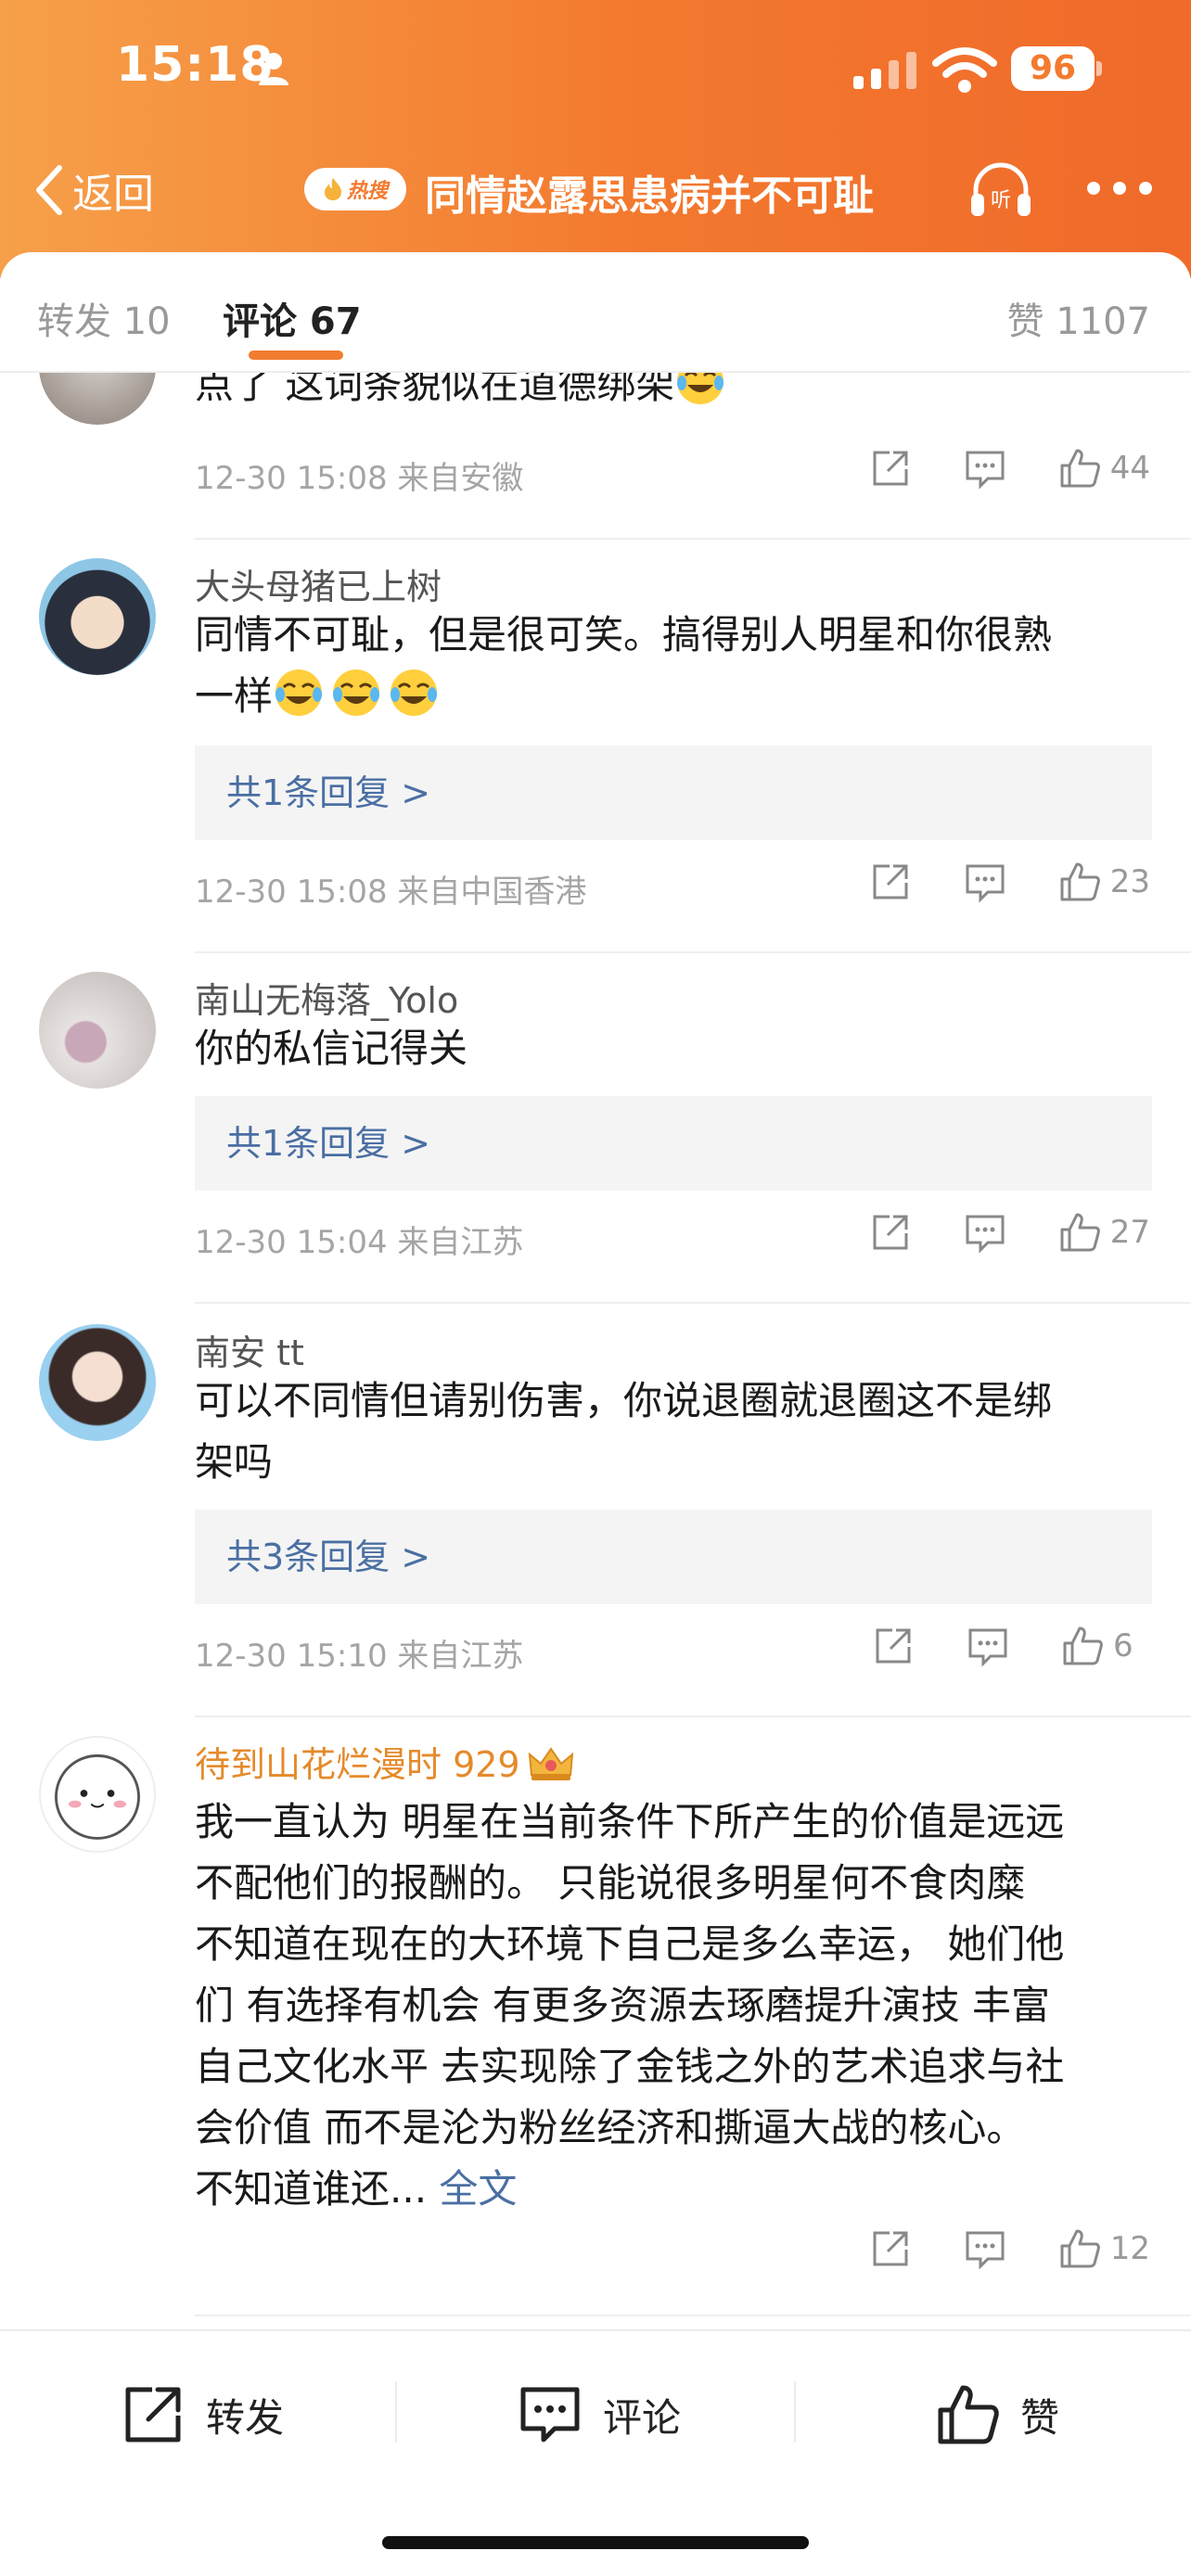 Image resolution: width=1191 pixels, height=2576 pixels. Describe the element at coordinates (249, 1350) in the screenshot. I see `comment-username: 南安 tt` at that location.